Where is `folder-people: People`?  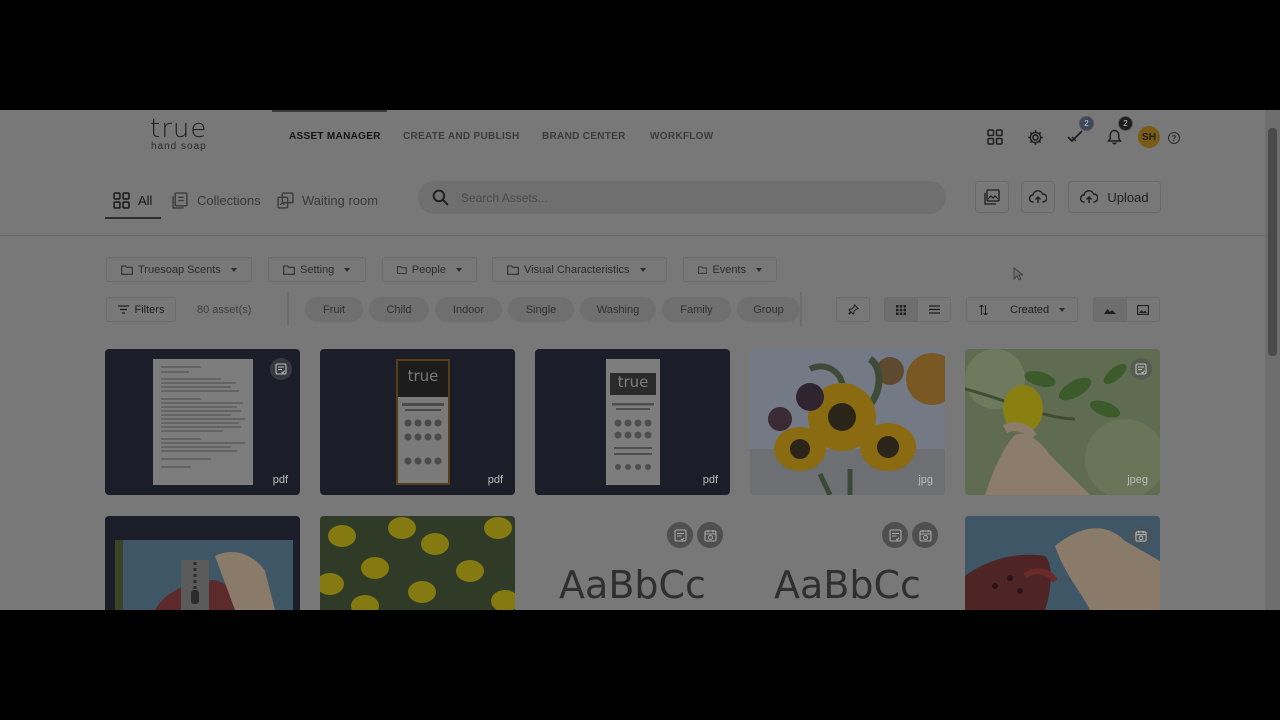 folder-people: People is located at coordinates (429, 269).